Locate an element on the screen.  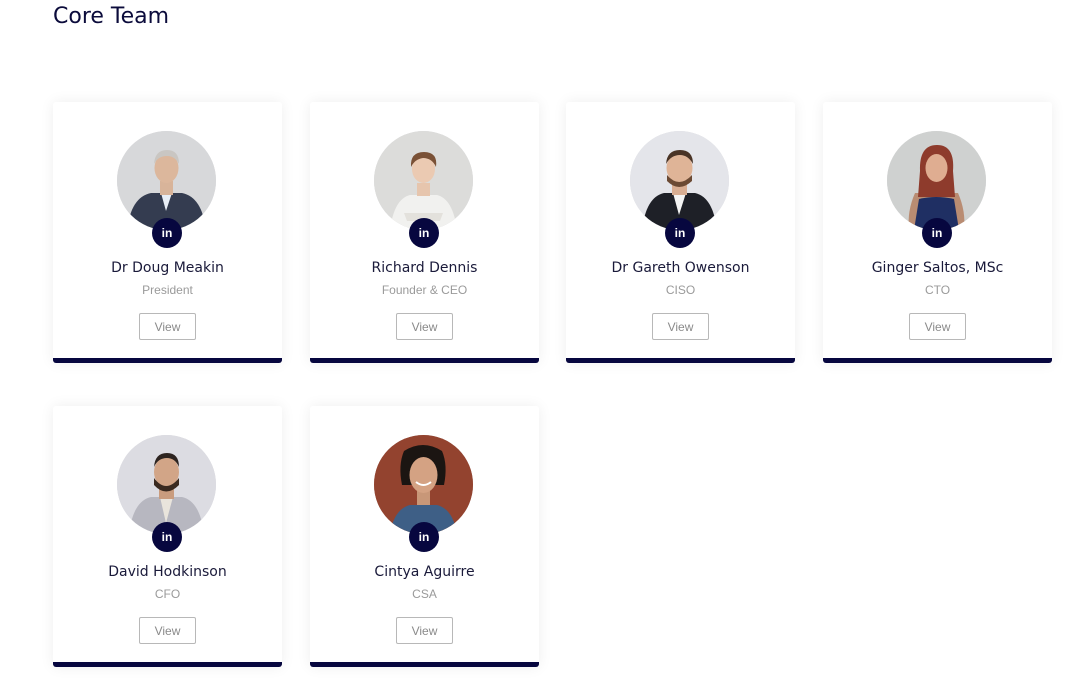
team-card: in Dr Doug Meakin President View is located at coordinates (167, 232).